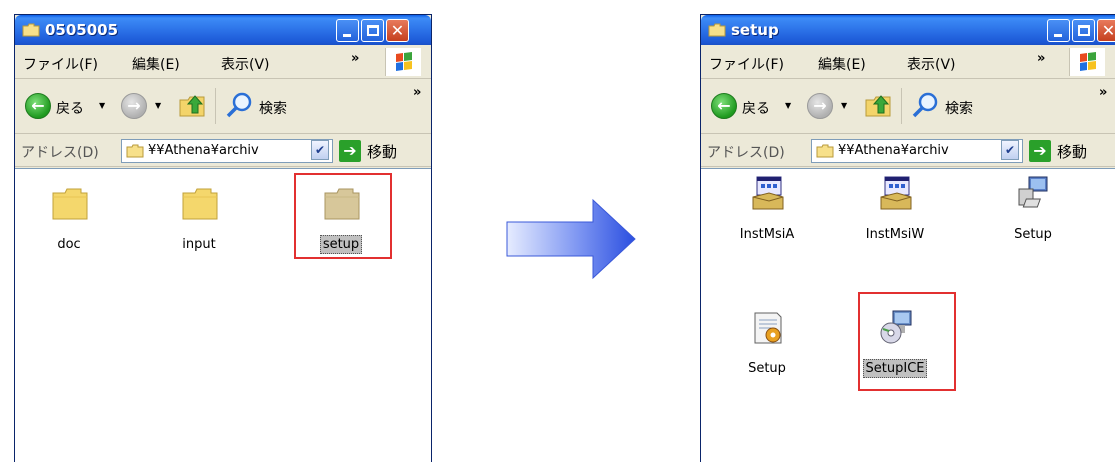  What do you see at coordinates (767, 234) in the screenshot?
I see `list-item-label: InstMsiA` at bounding box center [767, 234].